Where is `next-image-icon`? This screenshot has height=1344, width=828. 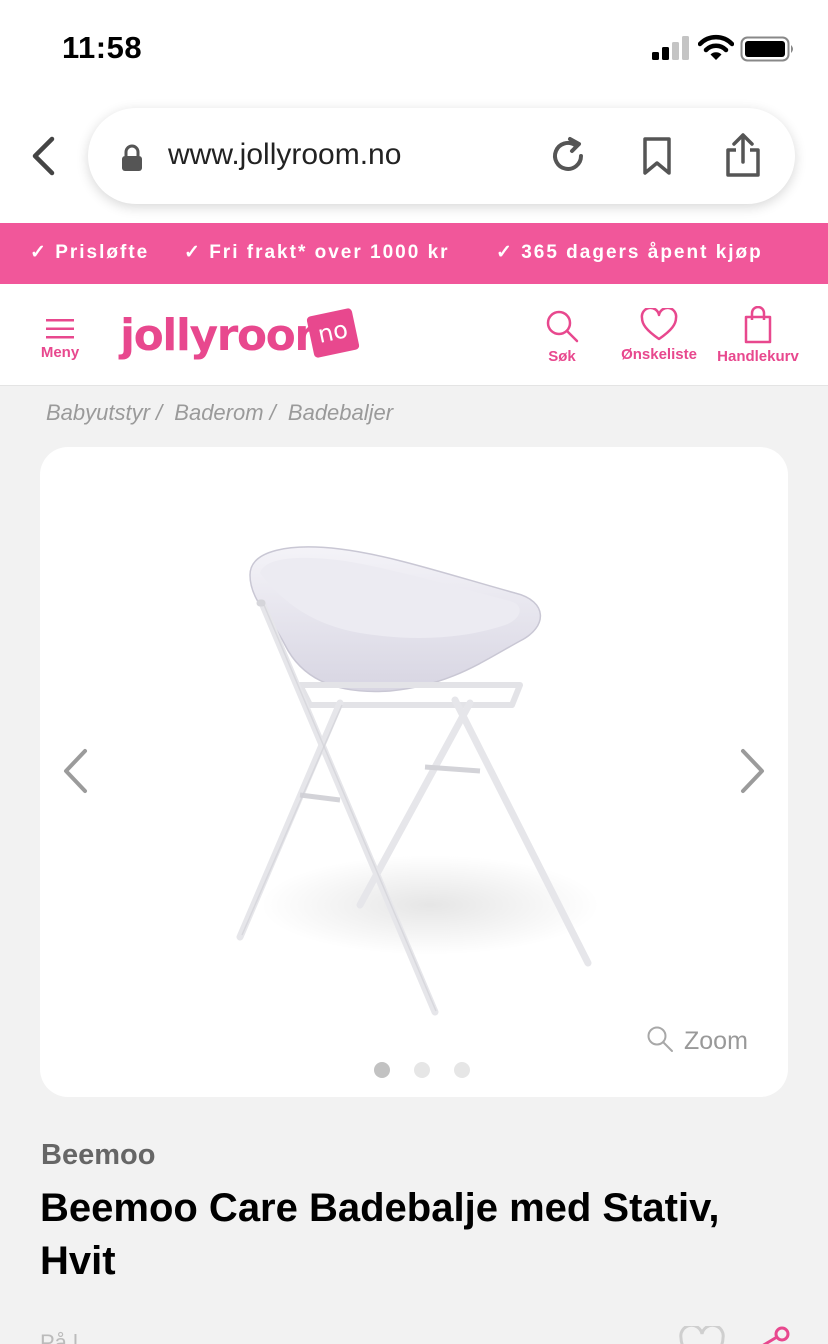
next-image-icon is located at coordinates (753, 771).